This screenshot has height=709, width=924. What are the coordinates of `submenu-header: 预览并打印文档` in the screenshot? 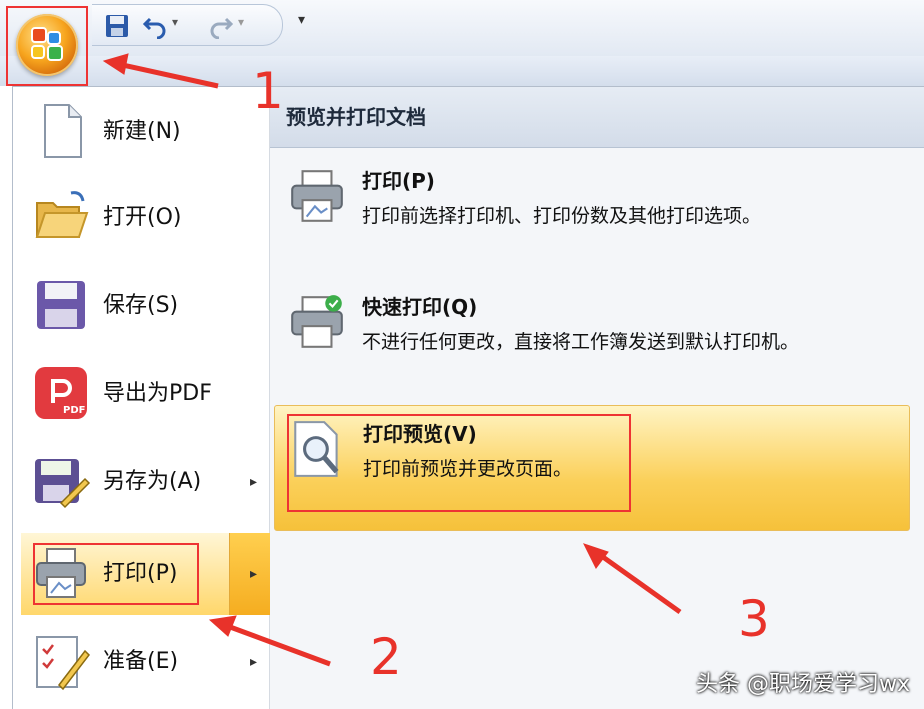 It's located at (597, 117).